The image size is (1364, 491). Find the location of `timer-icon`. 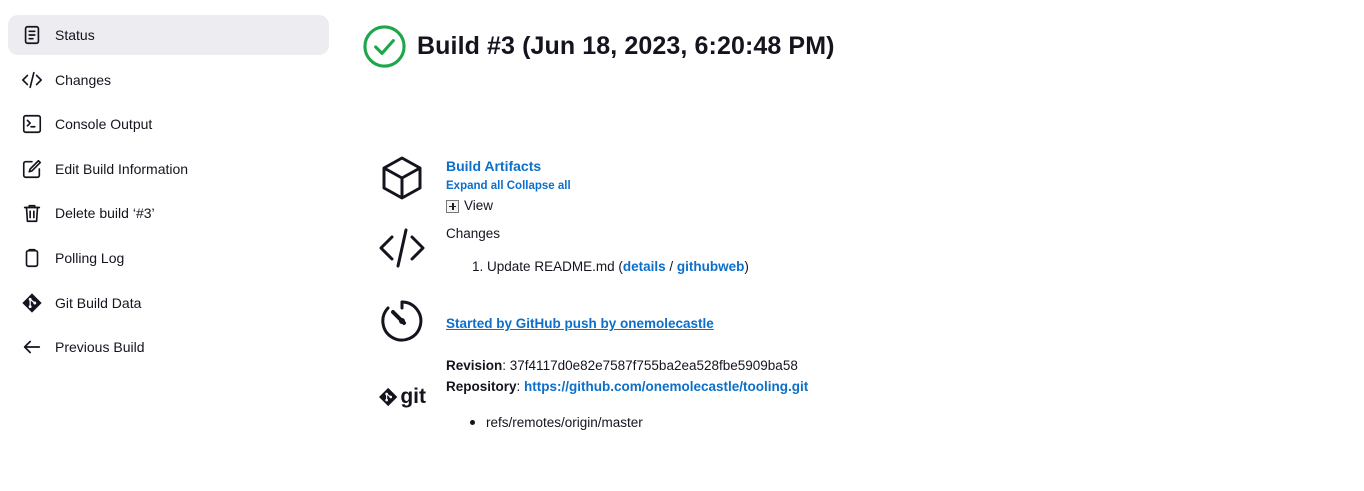

timer-icon is located at coordinates (402, 321).